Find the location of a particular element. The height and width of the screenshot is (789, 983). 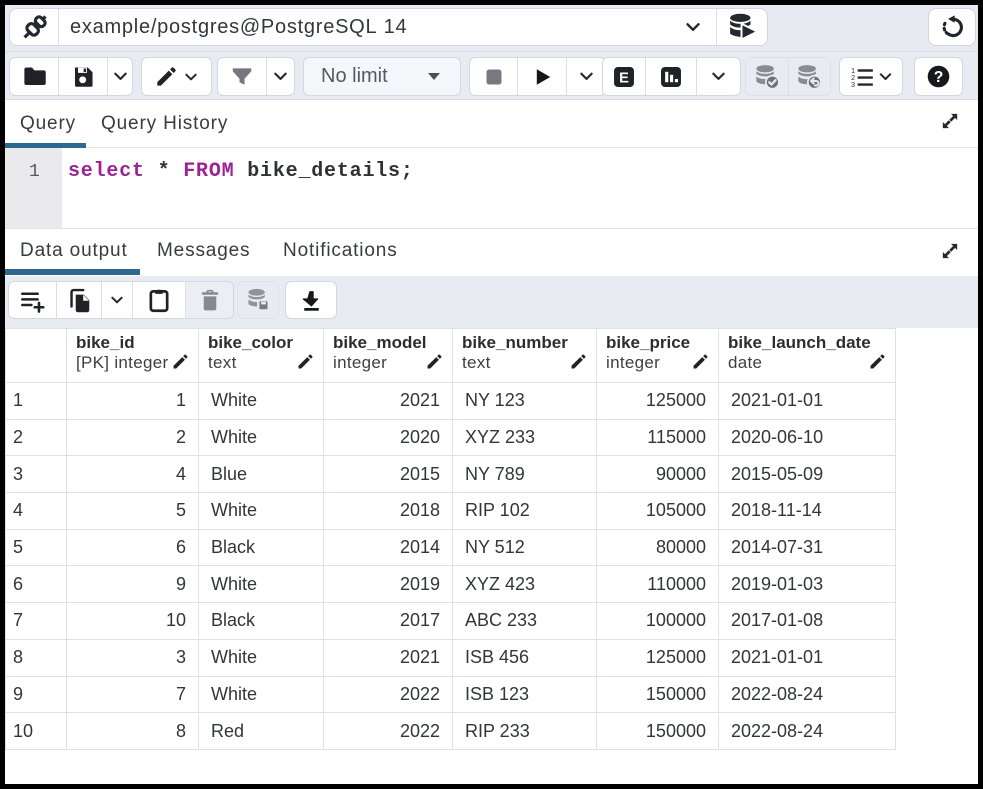

svg-text: 1 is located at coordinates (853, 70).